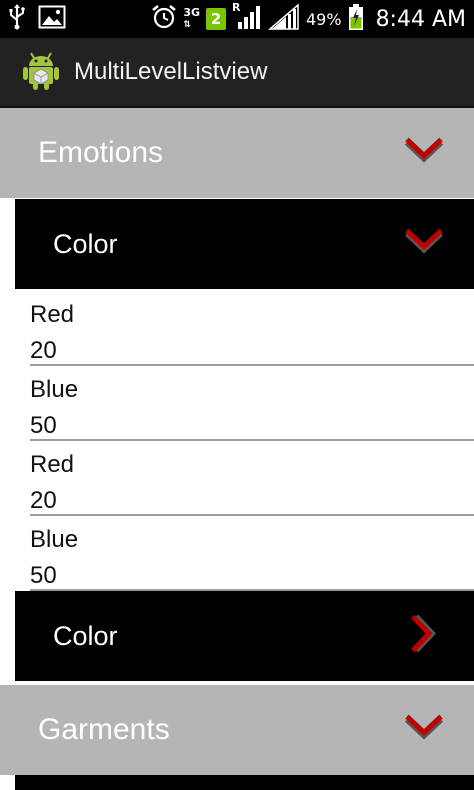 This screenshot has height=790, width=474. Describe the element at coordinates (244, 782) in the screenshot. I see `child-header-partial` at that location.